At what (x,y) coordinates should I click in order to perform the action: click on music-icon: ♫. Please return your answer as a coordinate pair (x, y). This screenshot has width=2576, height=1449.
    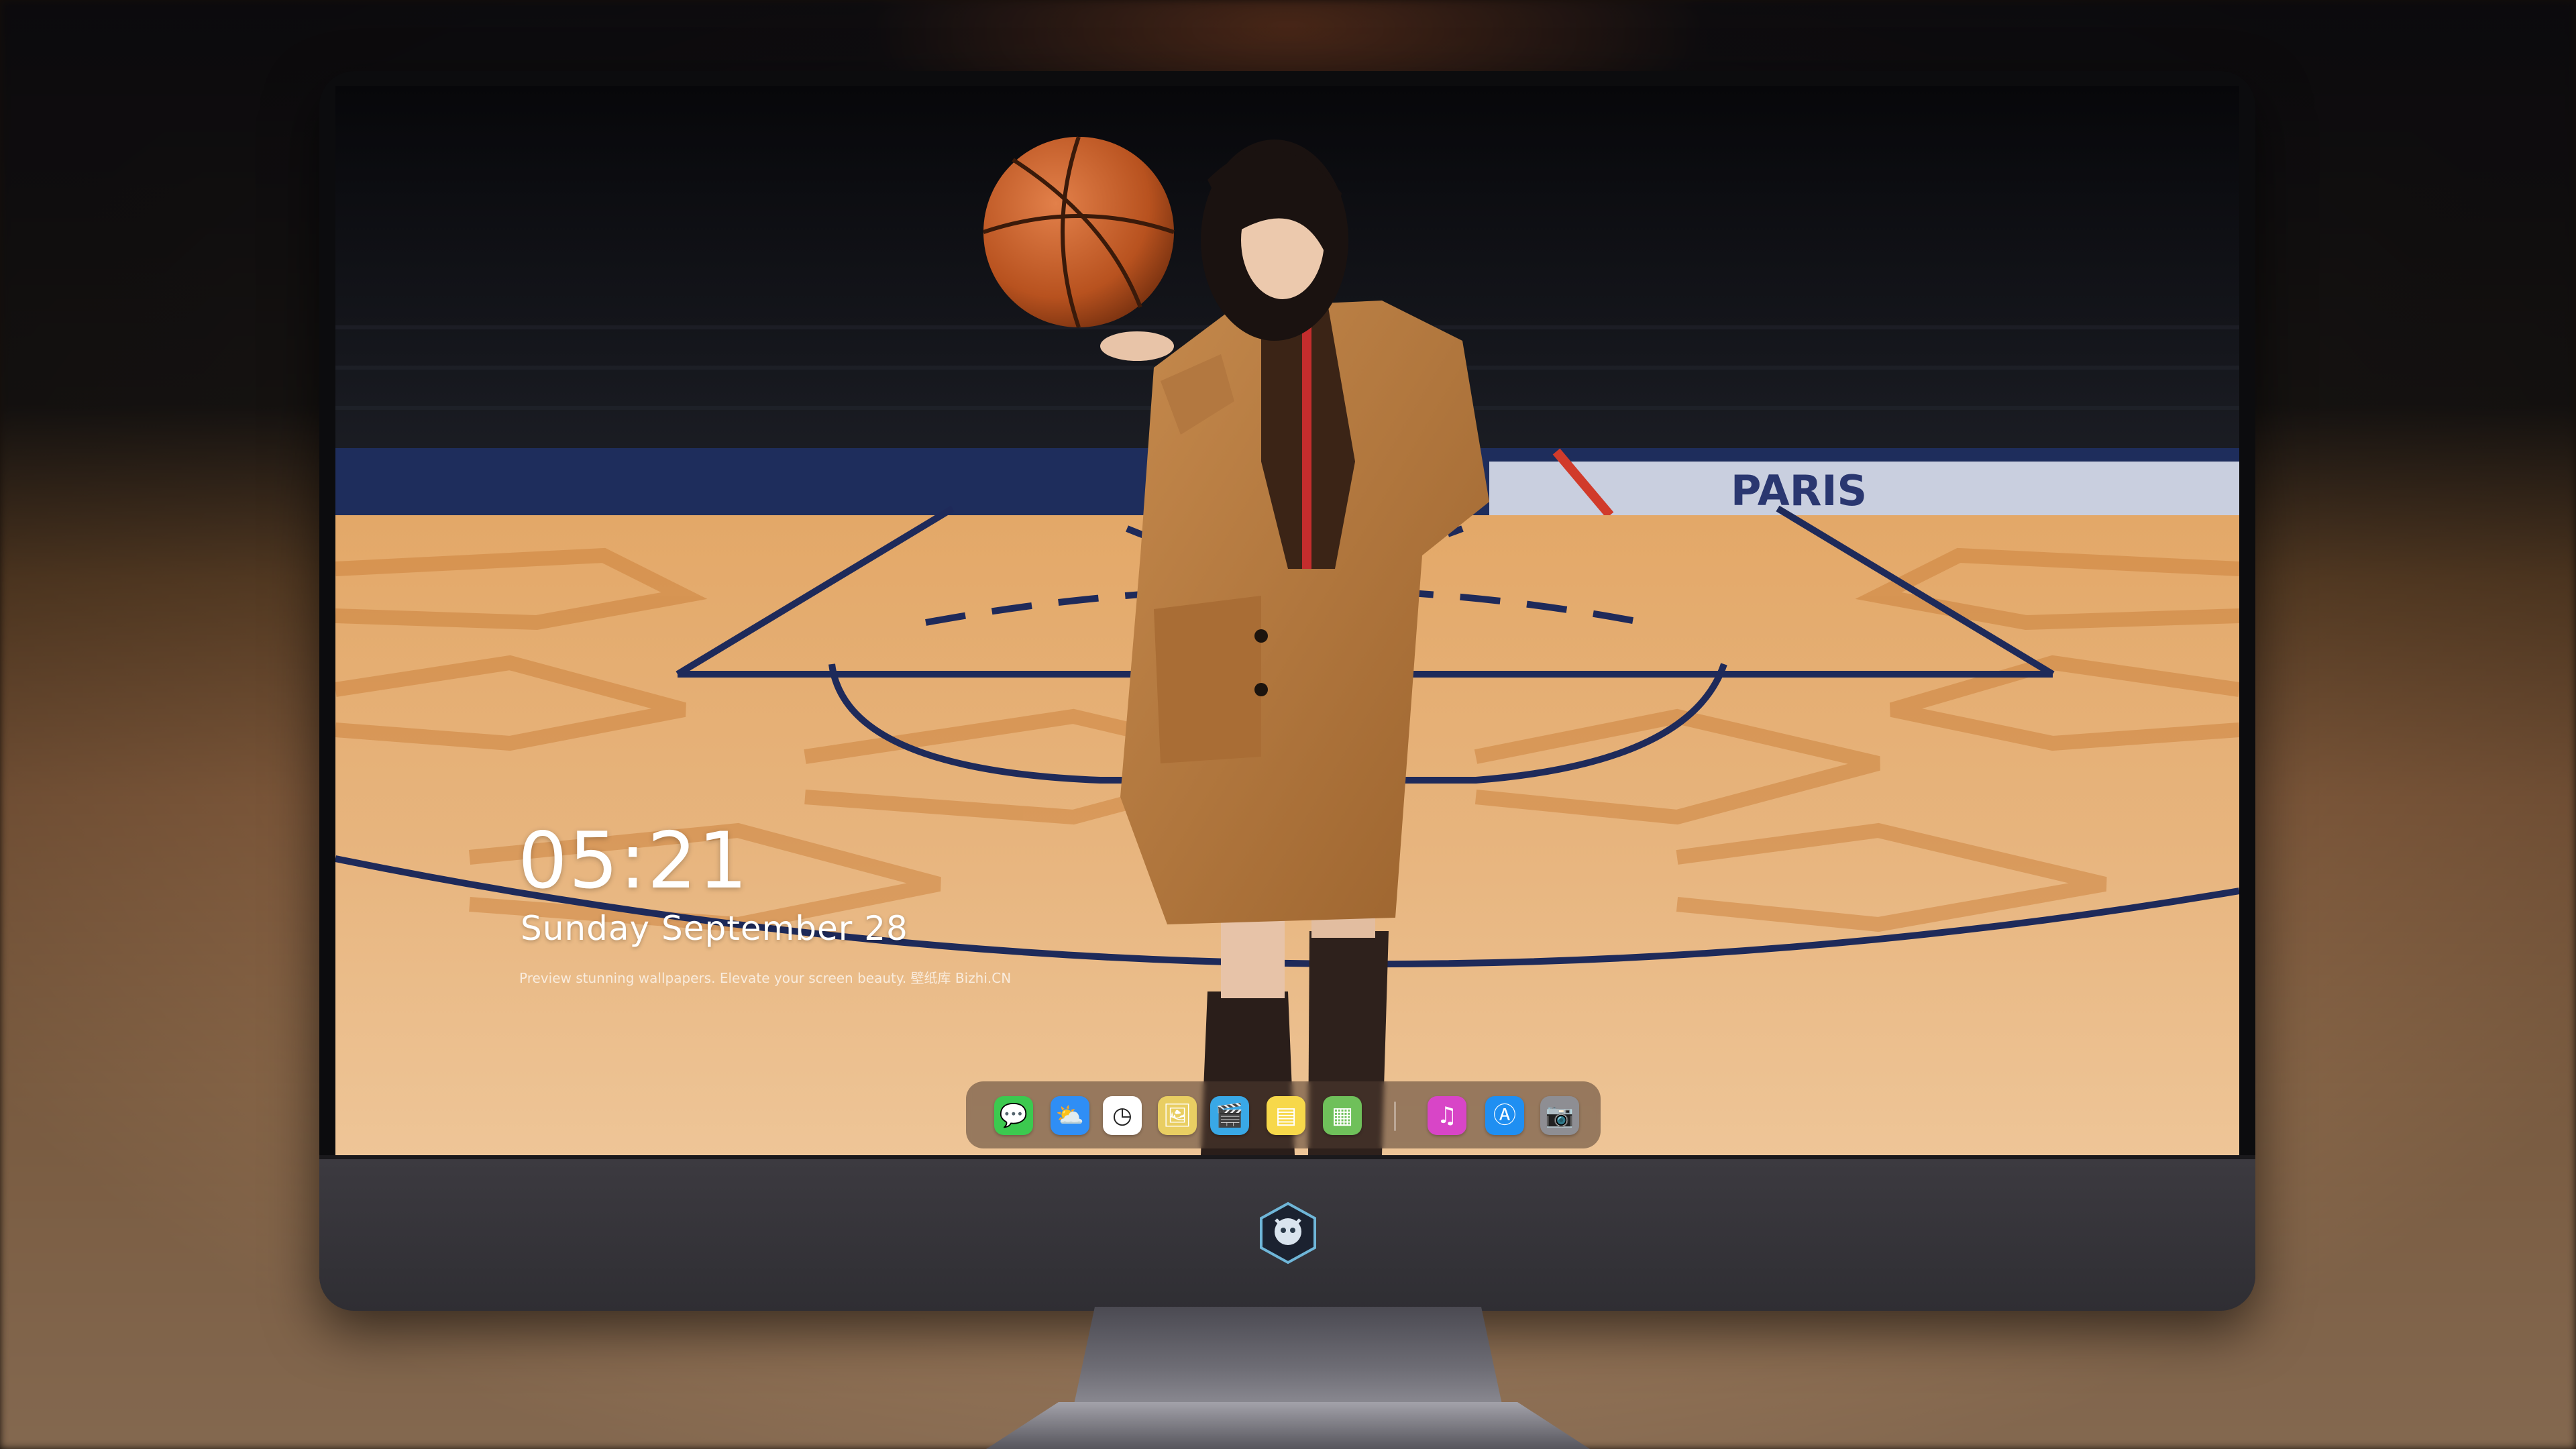
    Looking at the image, I should click on (1447, 1115).